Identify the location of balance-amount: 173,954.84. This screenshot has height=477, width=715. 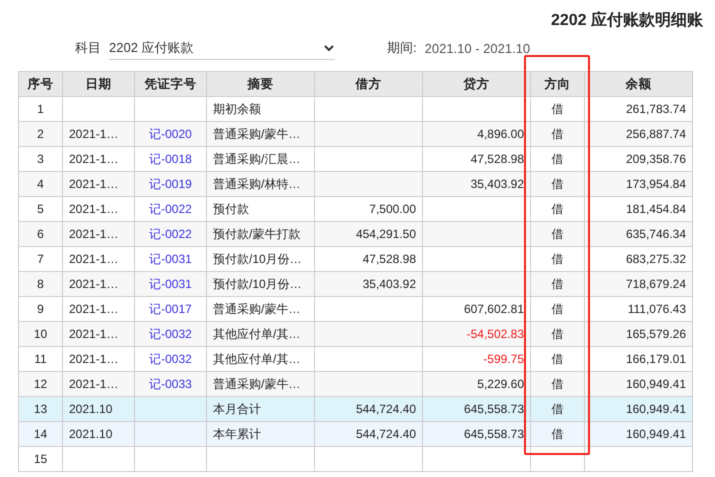
(656, 184).